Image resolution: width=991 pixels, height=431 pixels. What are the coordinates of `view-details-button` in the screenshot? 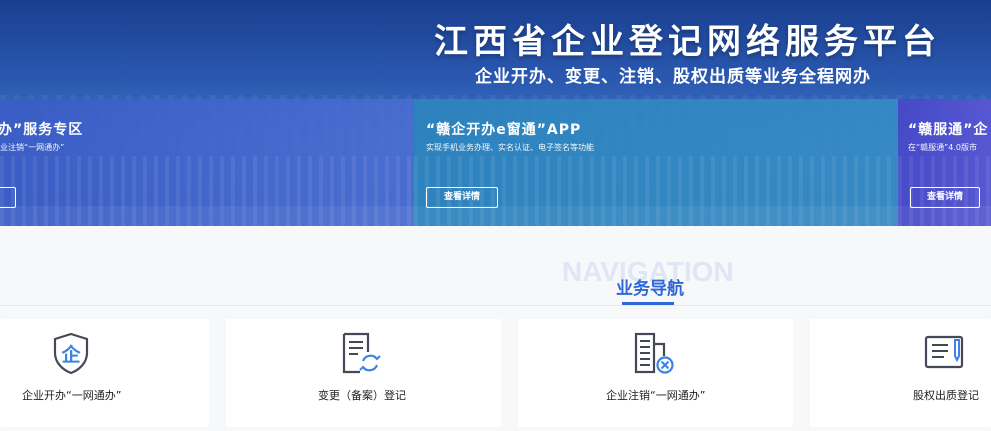 It's located at (8, 197).